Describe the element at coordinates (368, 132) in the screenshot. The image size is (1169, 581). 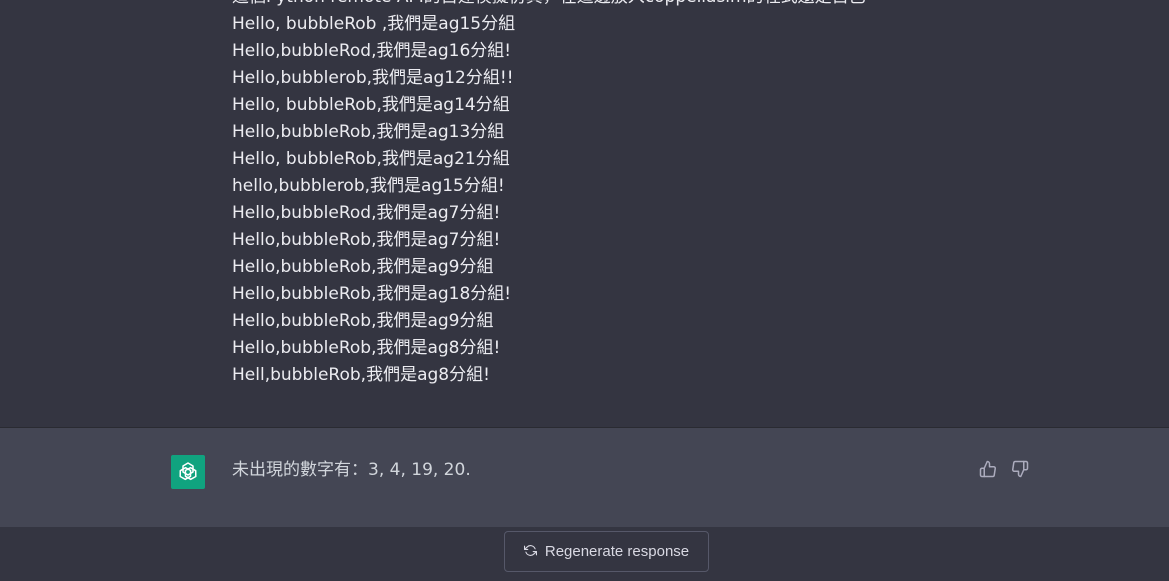
I see `user-message-line: Hello,bubbleRob,我們是ag13分組` at that location.